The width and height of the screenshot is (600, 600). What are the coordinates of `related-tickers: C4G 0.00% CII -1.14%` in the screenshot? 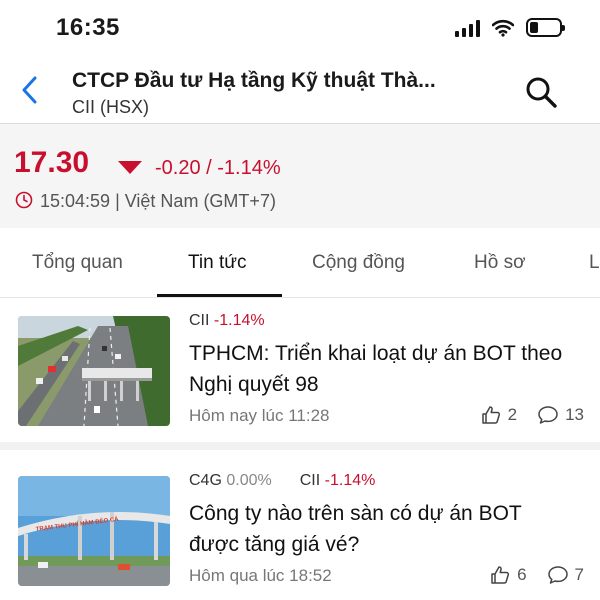 It's located at (282, 481).